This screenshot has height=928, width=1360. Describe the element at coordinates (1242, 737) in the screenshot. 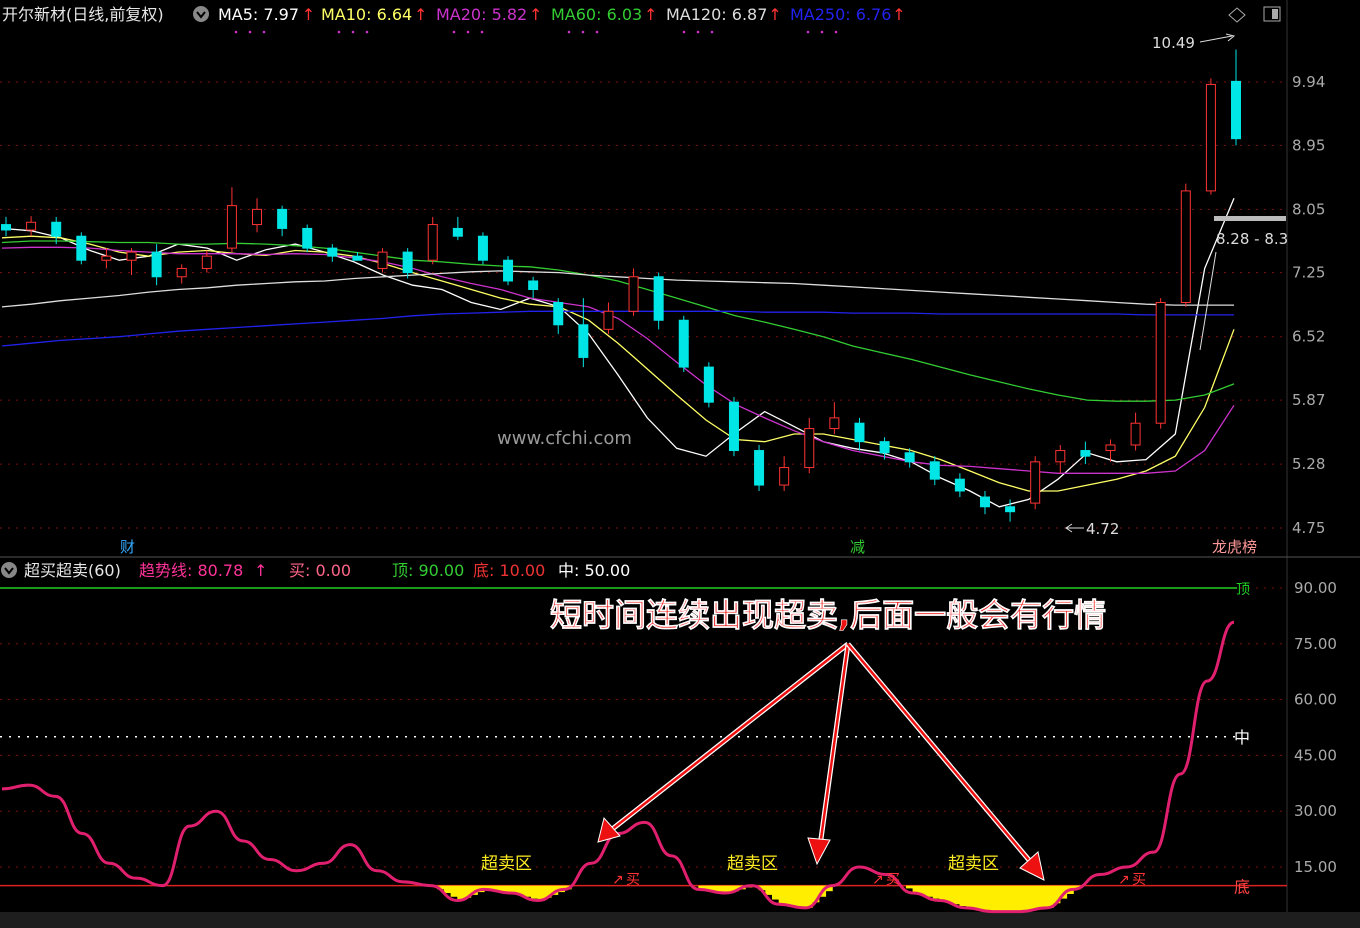

I see `mid-level-tag: 中` at that location.